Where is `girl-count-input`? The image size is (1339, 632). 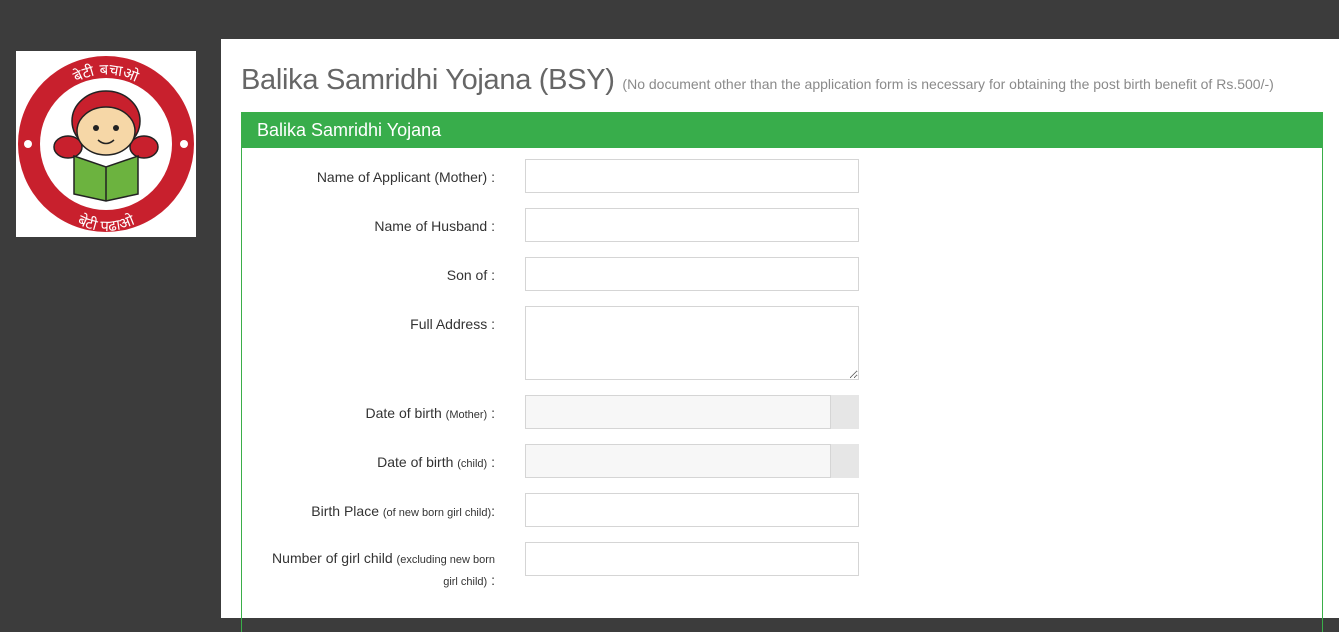
girl-count-input is located at coordinates (692, 559).